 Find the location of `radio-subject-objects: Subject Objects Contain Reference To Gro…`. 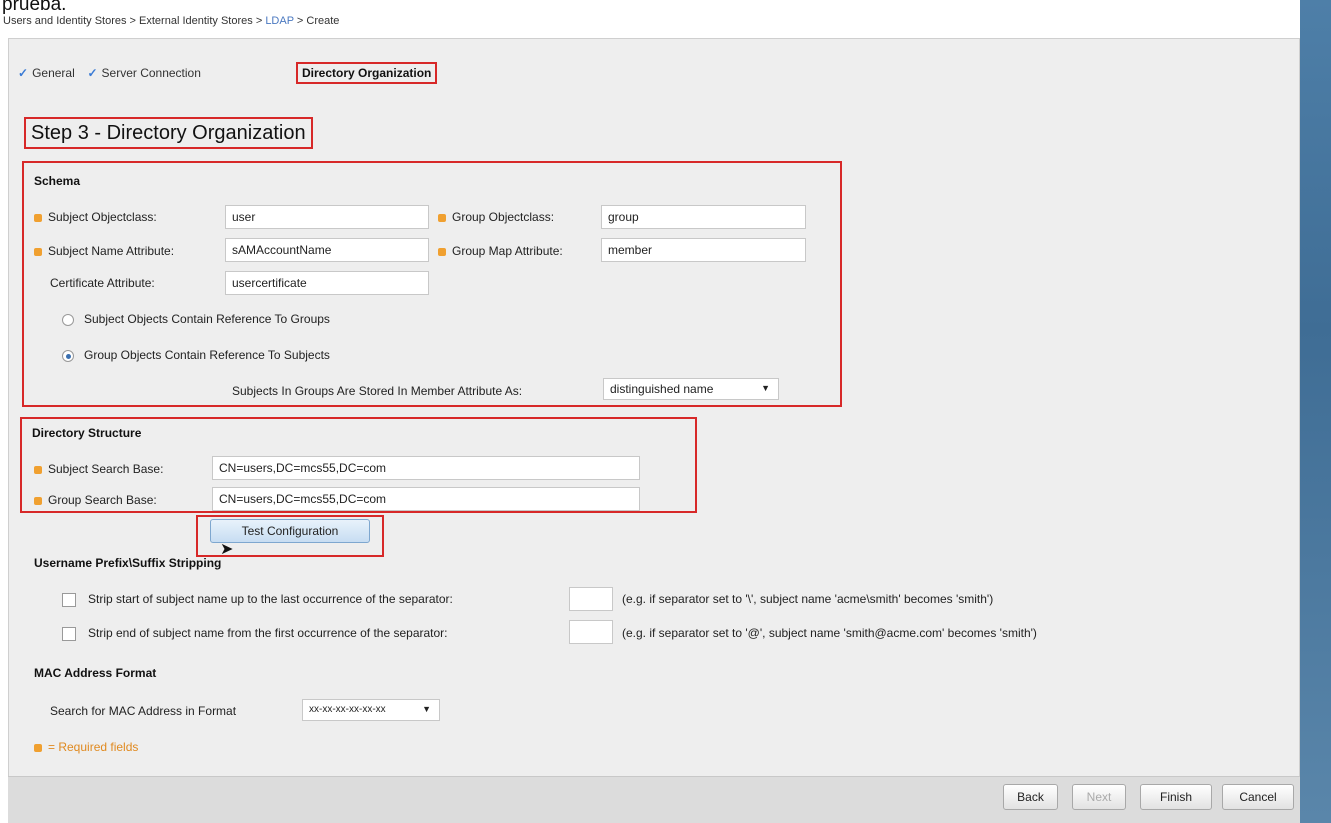

radio-subject-objects: Subject Objects Contain Reference To Gro… is located at coordinates (196, 319).